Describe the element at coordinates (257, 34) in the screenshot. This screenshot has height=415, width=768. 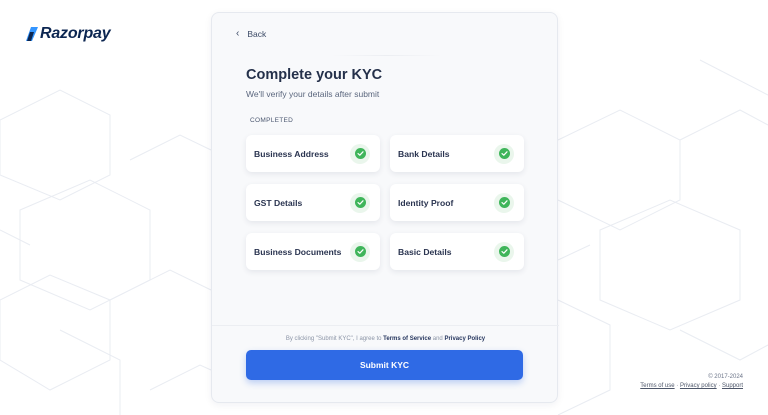
I see `back-label: Back` at that location.